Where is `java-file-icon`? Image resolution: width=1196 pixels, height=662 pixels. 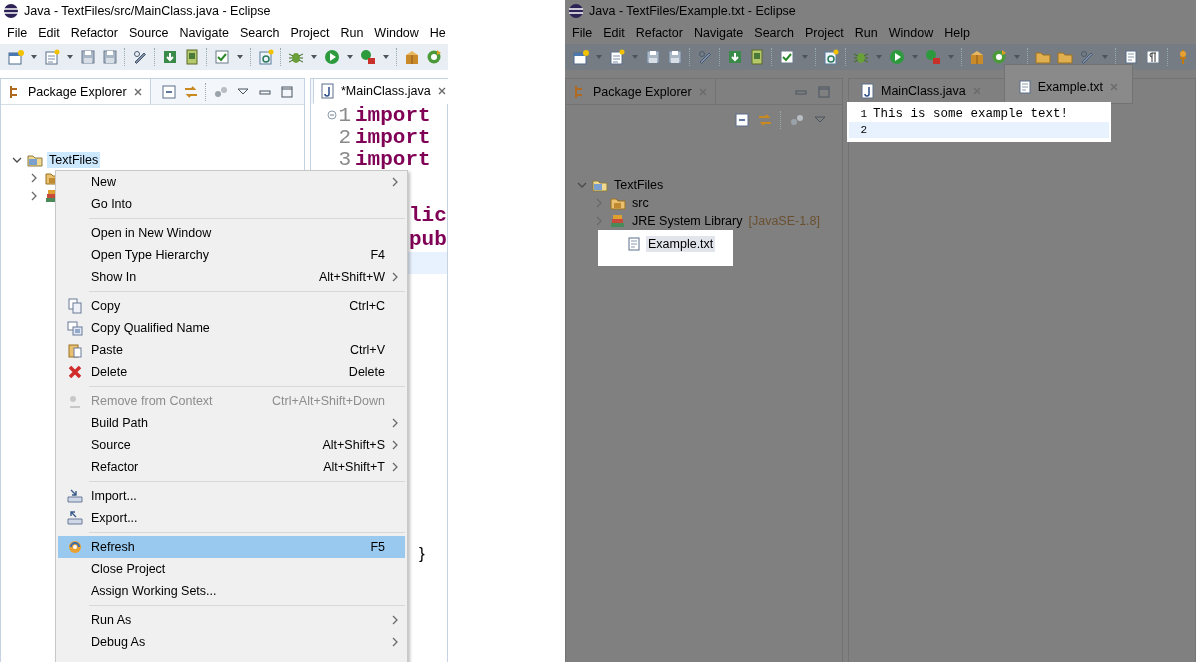
java-file-icon is located at coordinates (868, 91).